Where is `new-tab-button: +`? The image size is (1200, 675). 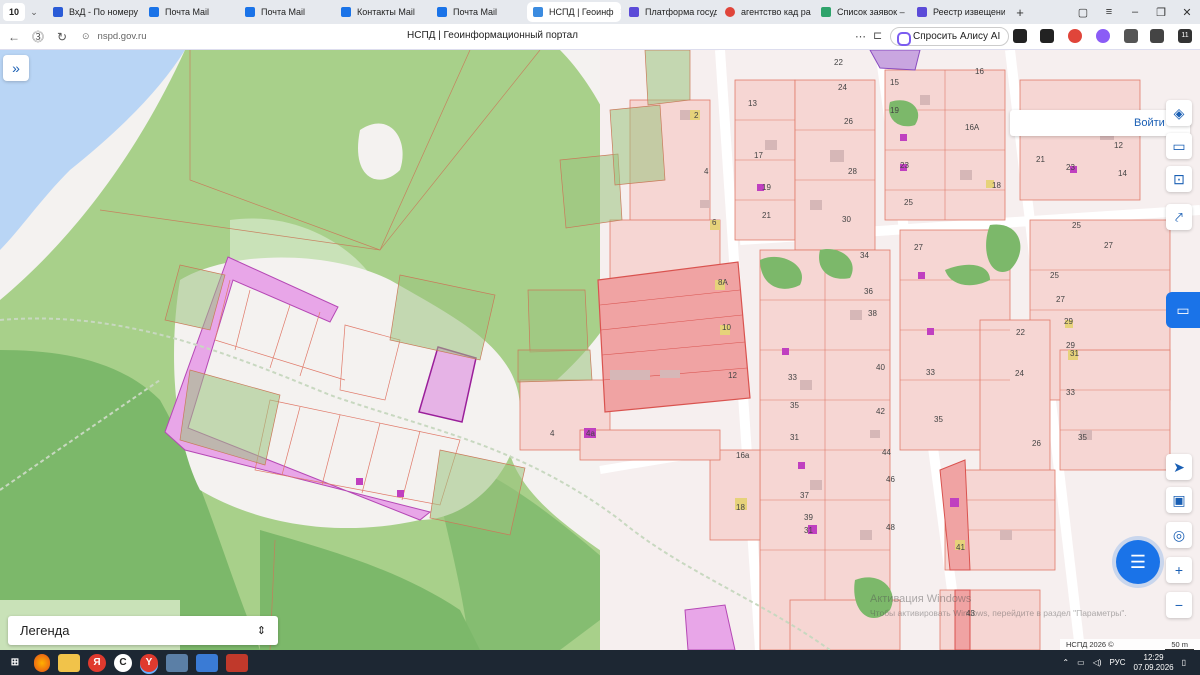
new-tab-button: + is located at coordinates (1020, 12).